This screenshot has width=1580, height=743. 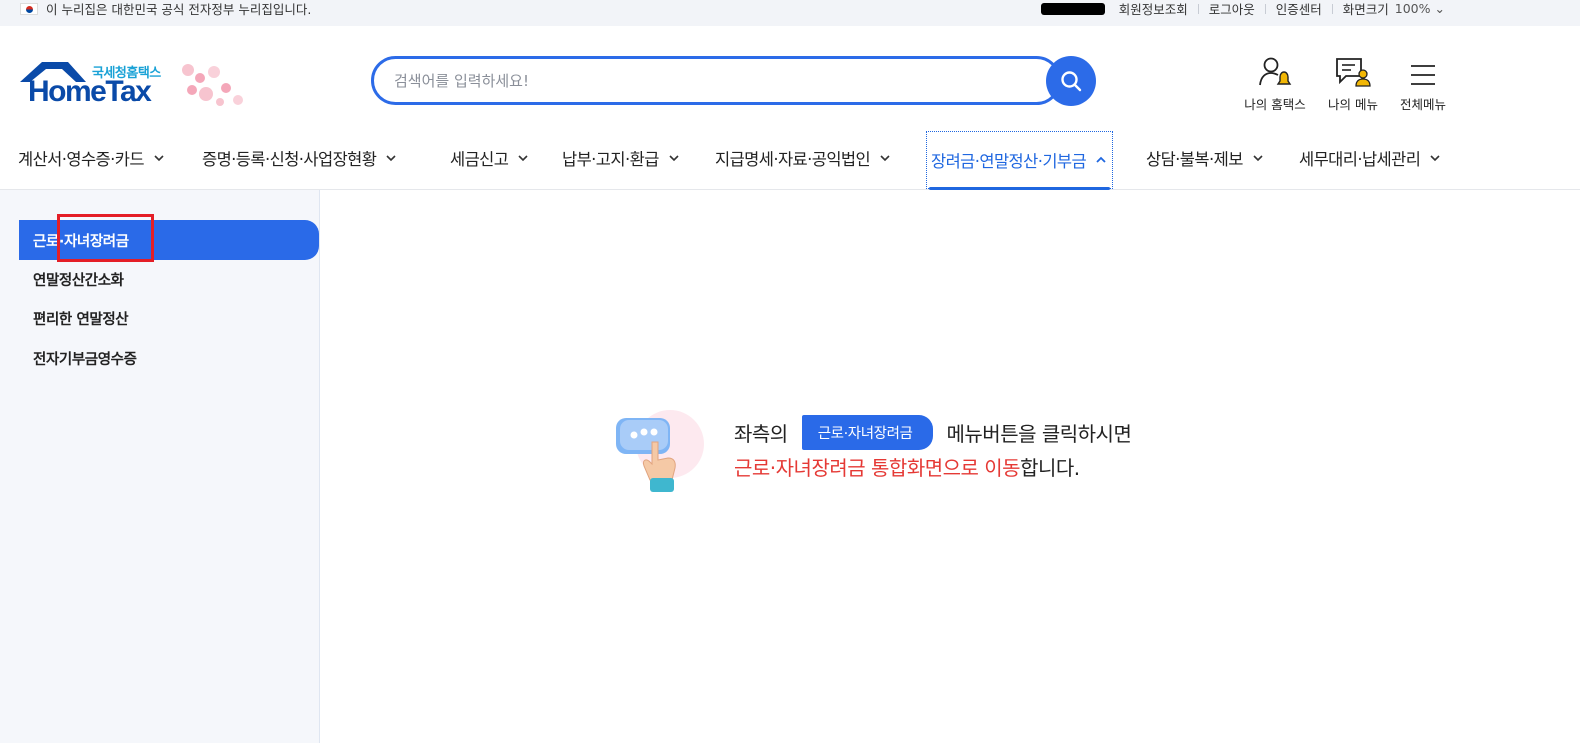 I want to click on guide-menu-pill: 근로·자녀장려금, so click(x=867, y=432).